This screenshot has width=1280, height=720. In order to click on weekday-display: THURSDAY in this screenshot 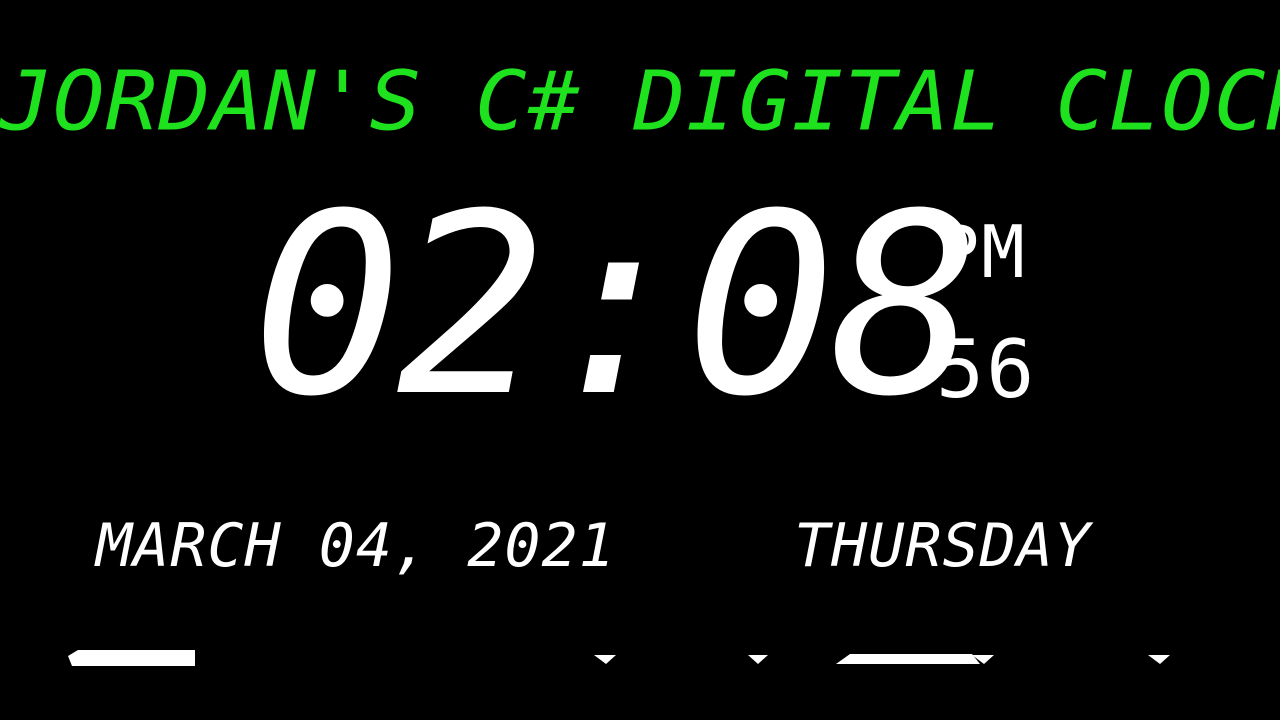, I will do `click(942, 546)`.